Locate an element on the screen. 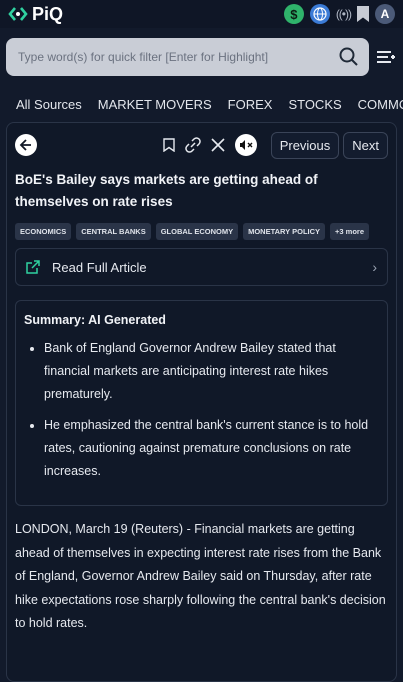 This screenshot has height=682, width=403. filter-menu-icon is located at coordinates (386, 57).